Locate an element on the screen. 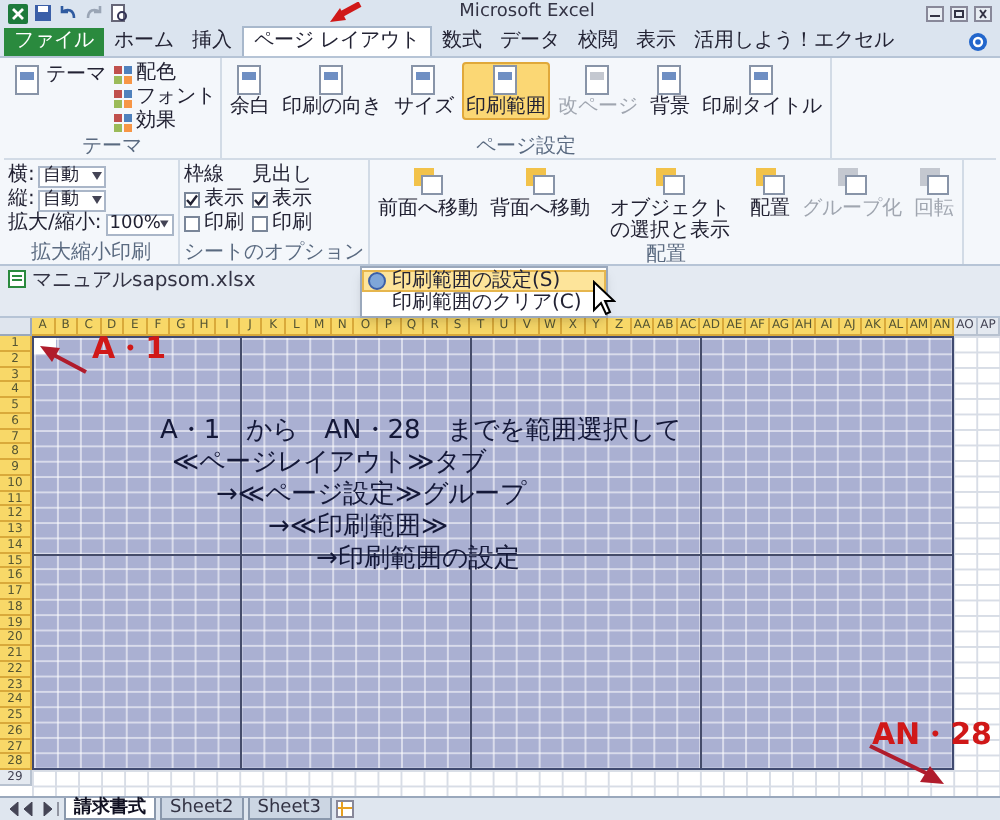 This screenshot has width=1000, height=820. window-title: Microsoft Excel is located at coordinates (527, 13).